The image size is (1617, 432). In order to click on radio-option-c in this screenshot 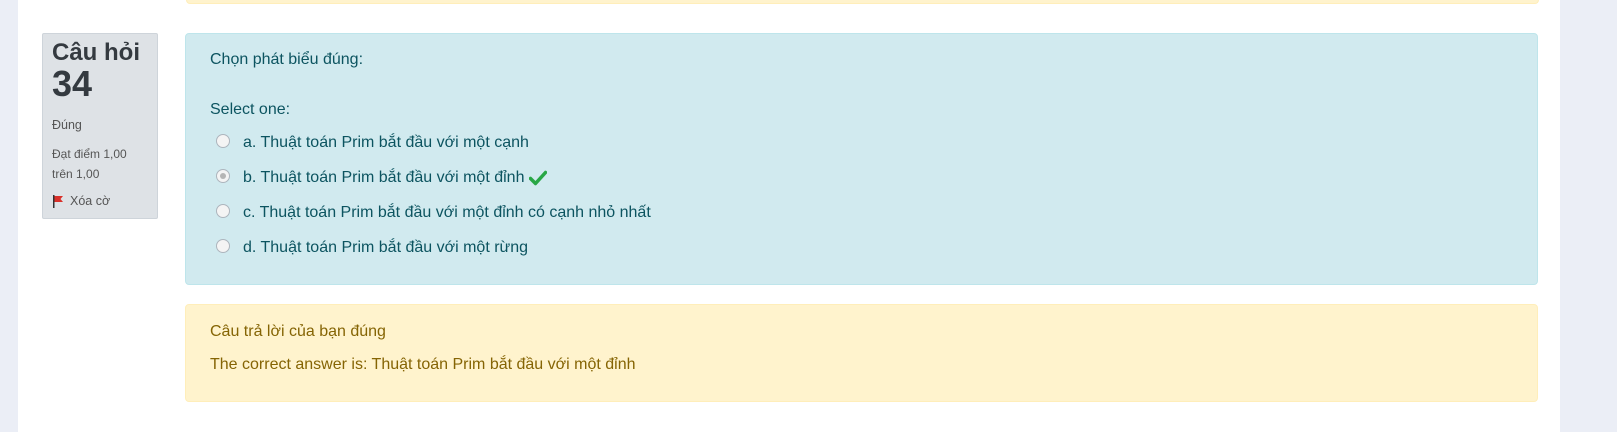, I will do `click(223, 211)`.